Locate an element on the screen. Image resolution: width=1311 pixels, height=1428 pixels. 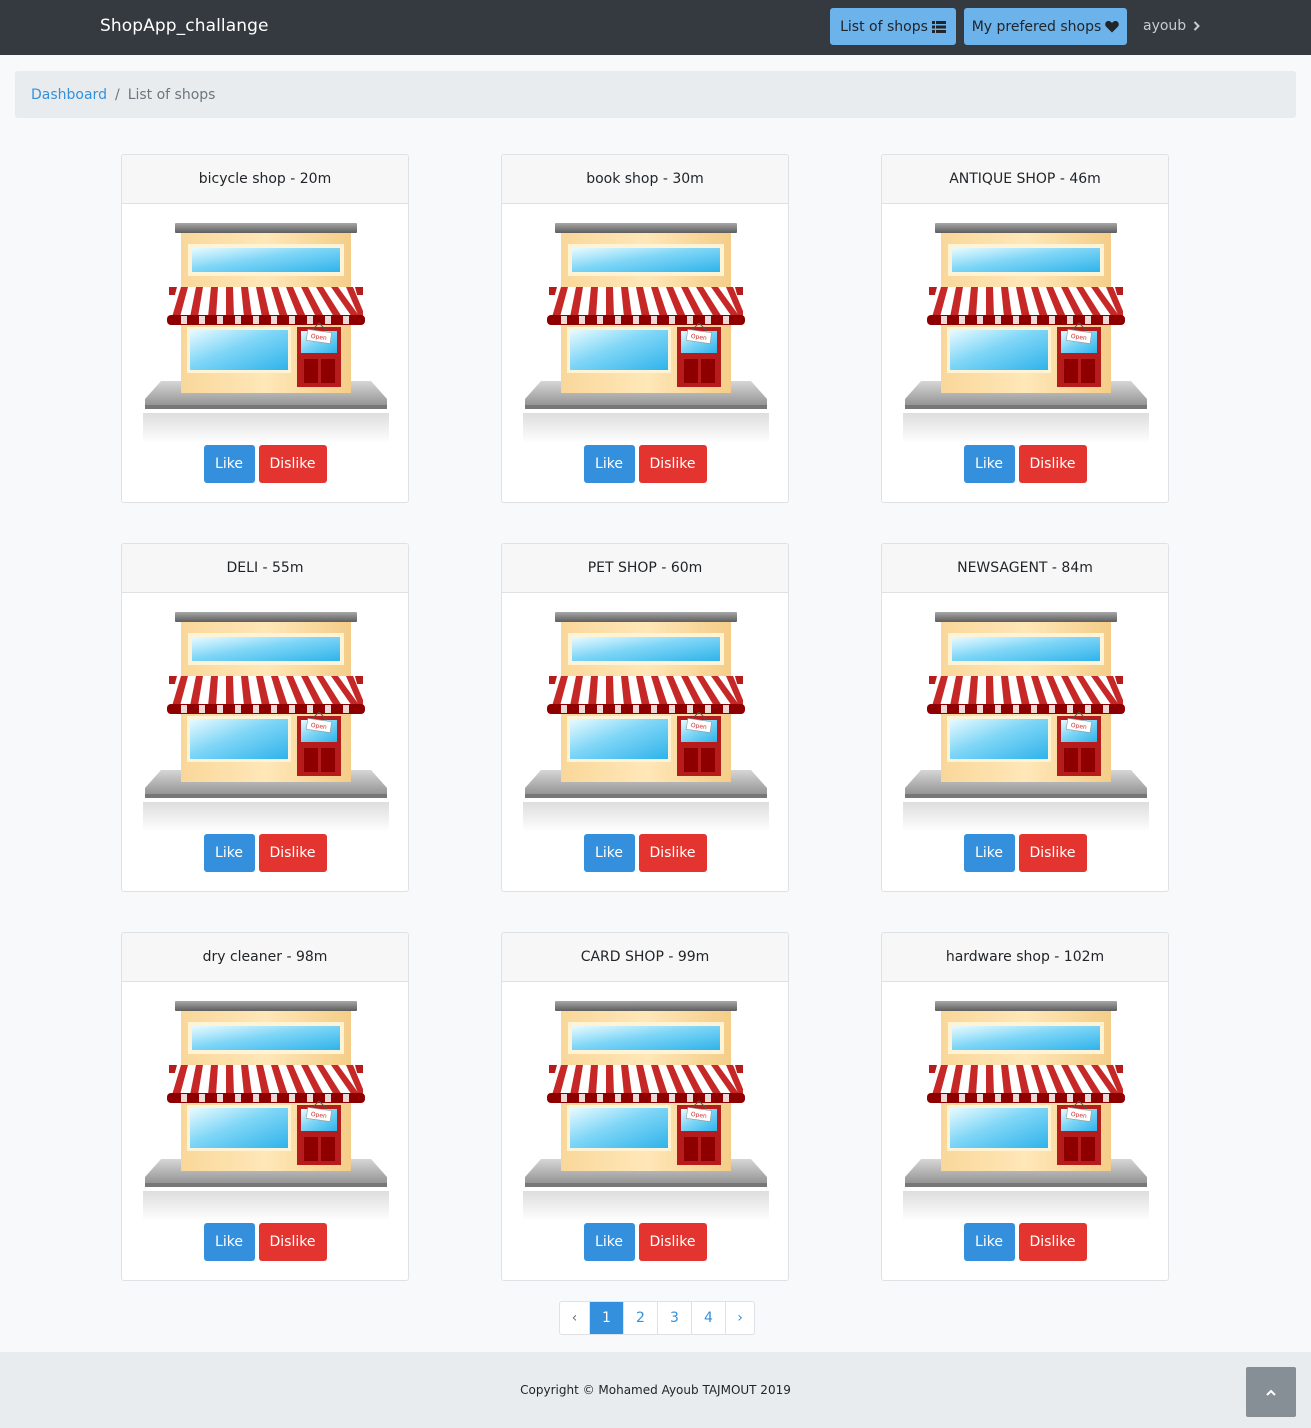
shop-title: bicycle shop - 20m is located at coordinates (265, 179).